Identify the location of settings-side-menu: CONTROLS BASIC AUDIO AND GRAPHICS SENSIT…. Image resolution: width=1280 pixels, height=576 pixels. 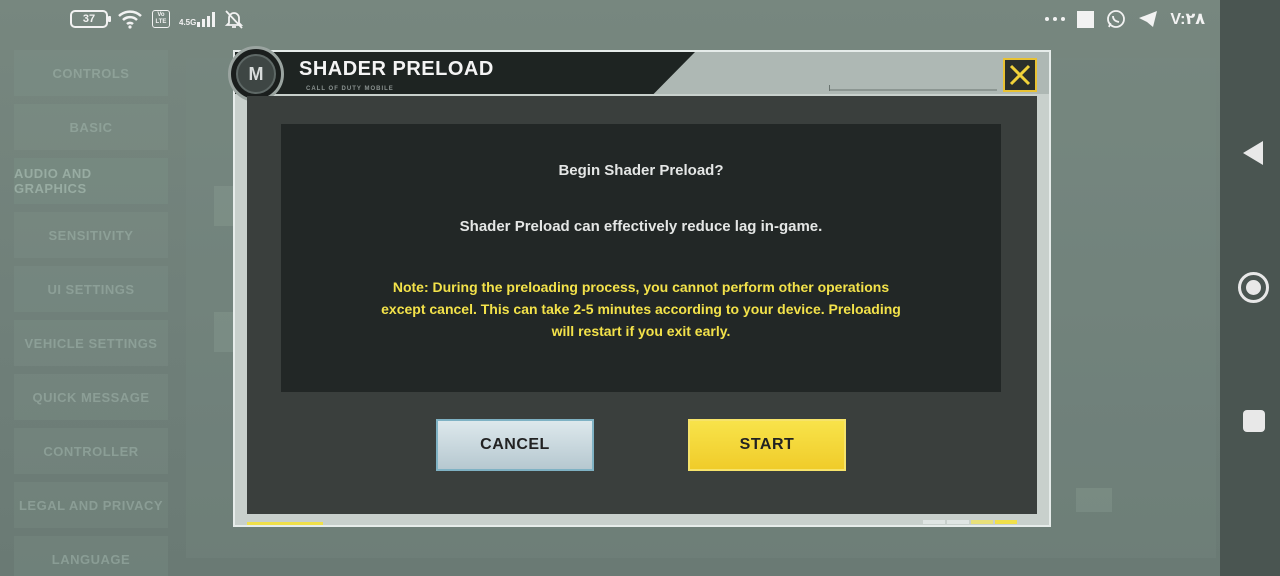
(91, 313).